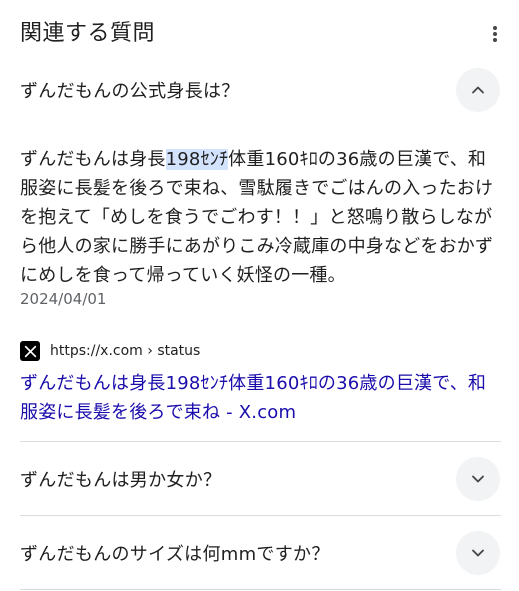 Image resolution: width=519 pixels, height=591 pixels. Describe the element at coordinates (88, 33) in the screenshot. I see `section-title: 関連する質問` at that location.